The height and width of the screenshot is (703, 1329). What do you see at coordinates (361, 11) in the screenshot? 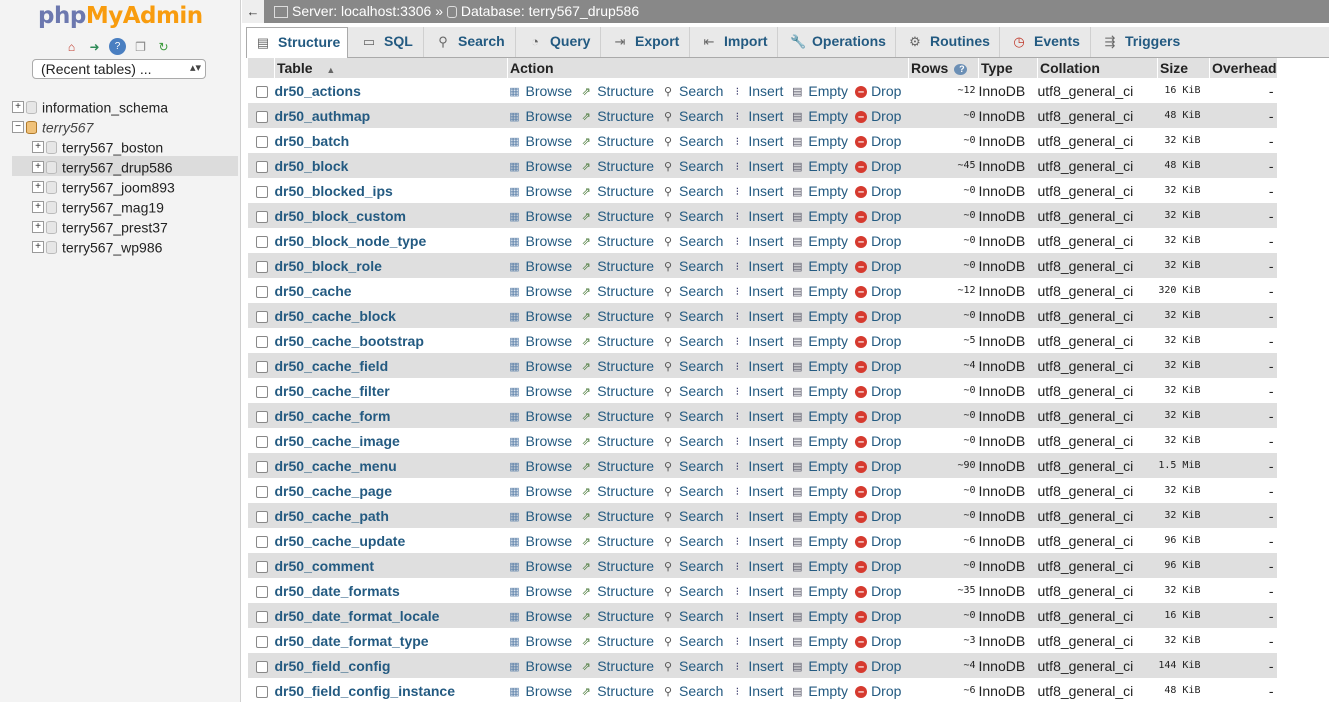
I see `breadcrumb-server: Server: localhost:3306` at bounding box center [361, 11].